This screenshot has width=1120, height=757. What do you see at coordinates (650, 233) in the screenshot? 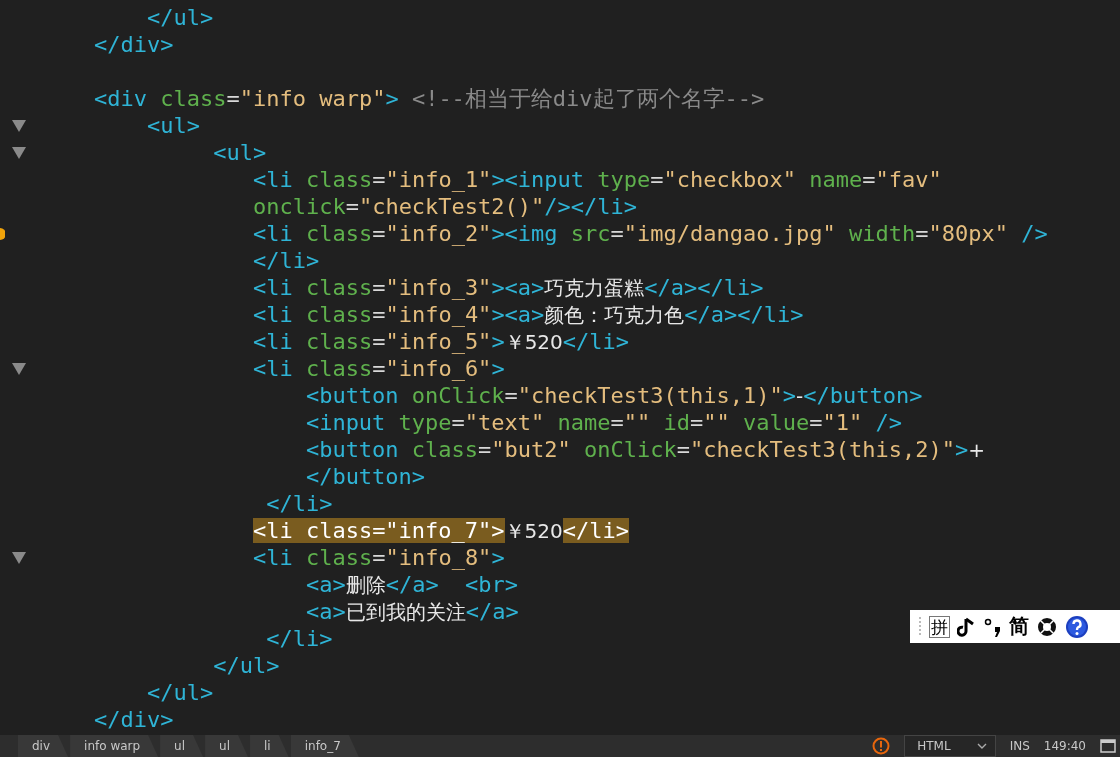
I see `code-line: <li class="info_2"><img src="img/dangao.jpg" width="80px" />` at bounding box center [650, 233].